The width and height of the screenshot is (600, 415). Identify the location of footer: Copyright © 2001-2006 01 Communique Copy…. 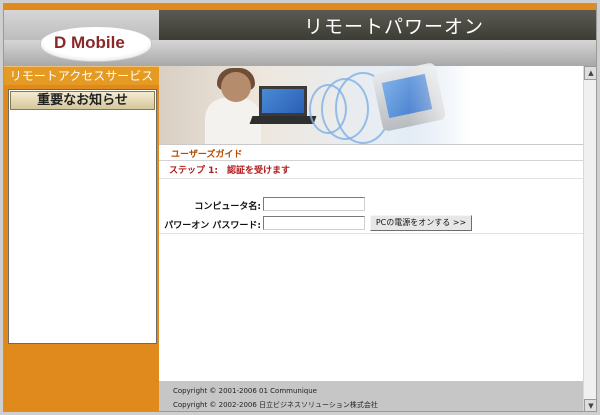
(371, 396).